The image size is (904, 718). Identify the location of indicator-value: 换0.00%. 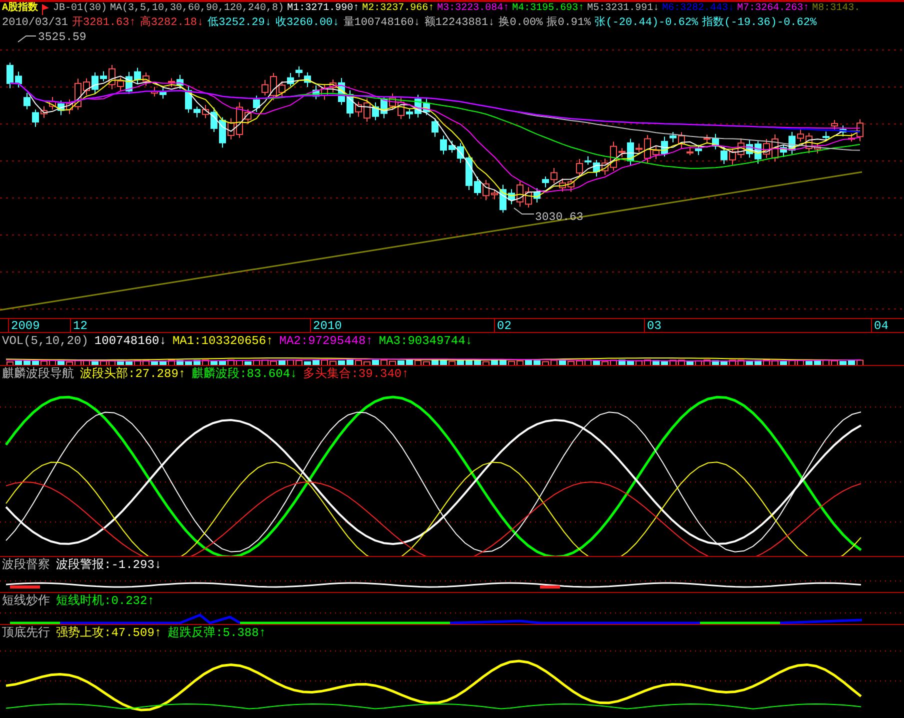
(520, 23).